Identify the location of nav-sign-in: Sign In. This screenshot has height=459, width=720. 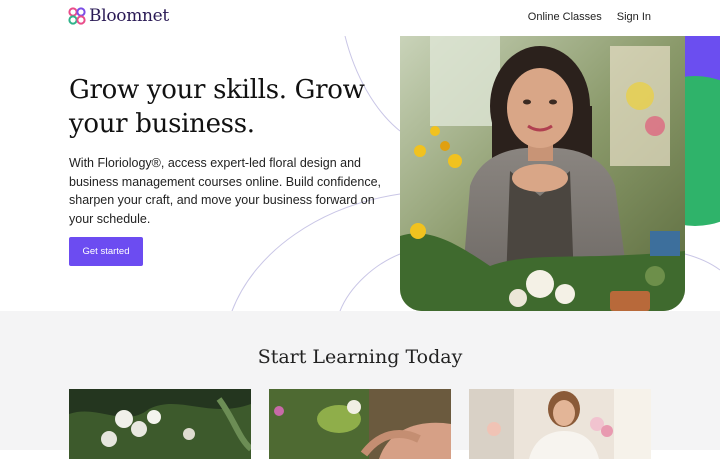
(634, 17).